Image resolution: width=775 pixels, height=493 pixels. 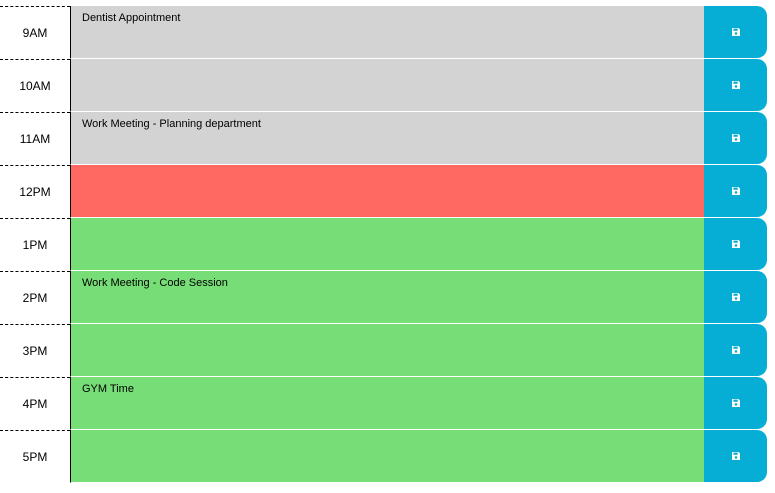 I want to click on hour-label: 12PM, so click(x=35, y=191).